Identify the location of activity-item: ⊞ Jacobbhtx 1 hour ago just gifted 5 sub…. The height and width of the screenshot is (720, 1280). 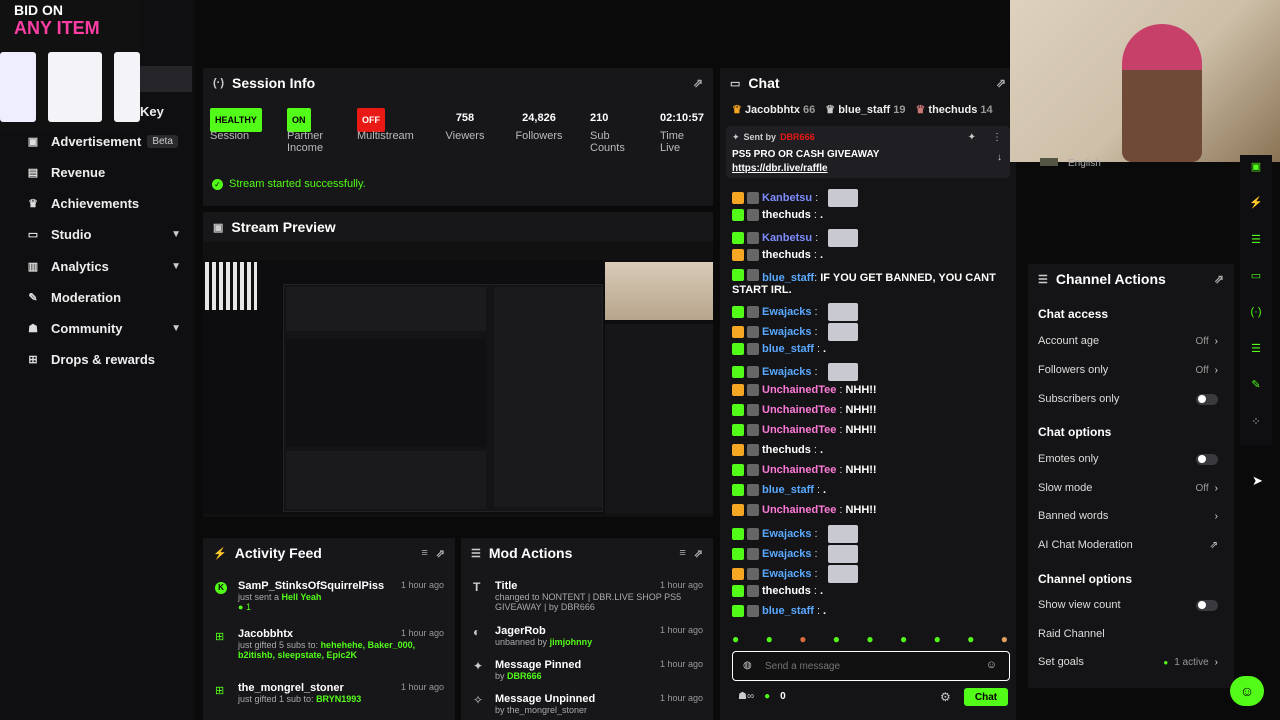
(329, 644).